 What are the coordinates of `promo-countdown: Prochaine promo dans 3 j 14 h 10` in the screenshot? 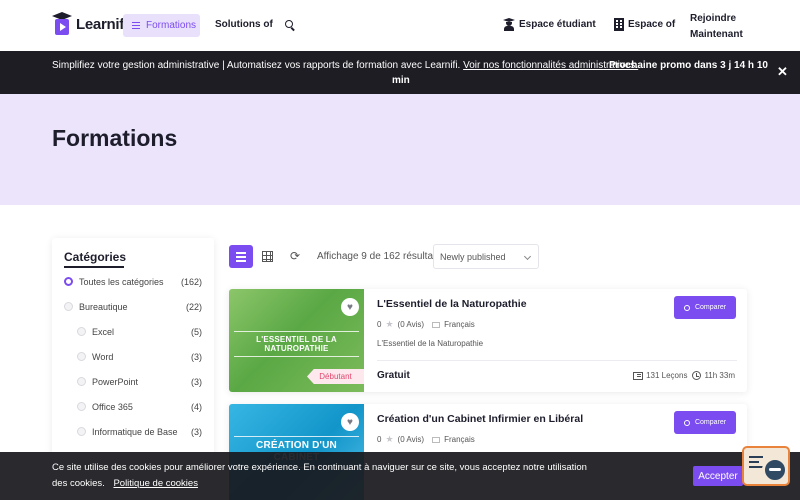 It's located at (688, 65).